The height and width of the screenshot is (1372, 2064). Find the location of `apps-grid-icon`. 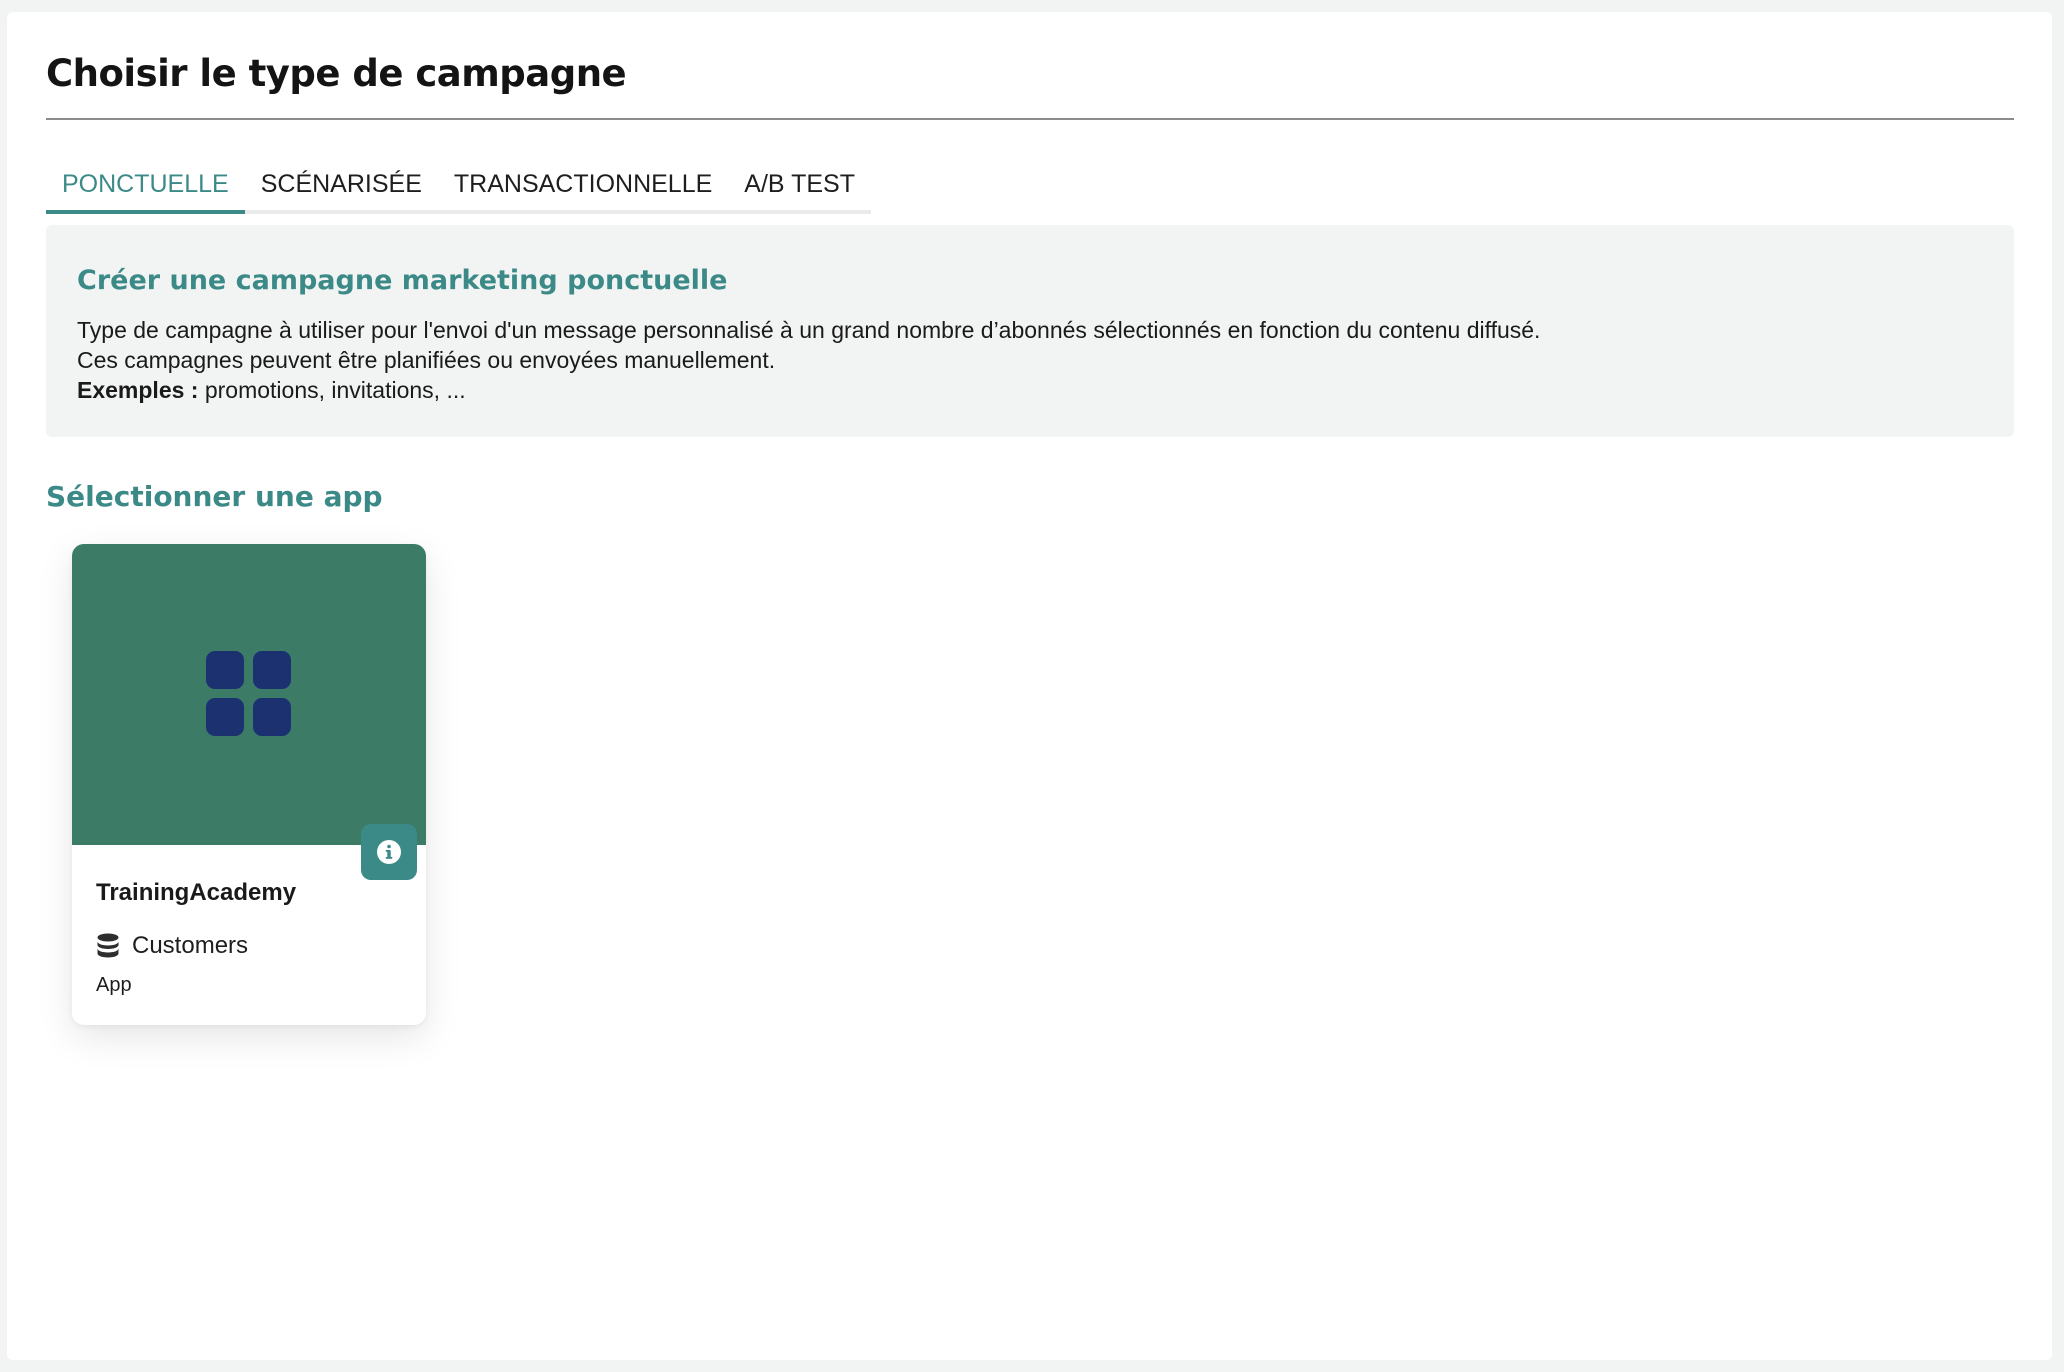

apps-grid-icon is located at coordinates (248, 693).